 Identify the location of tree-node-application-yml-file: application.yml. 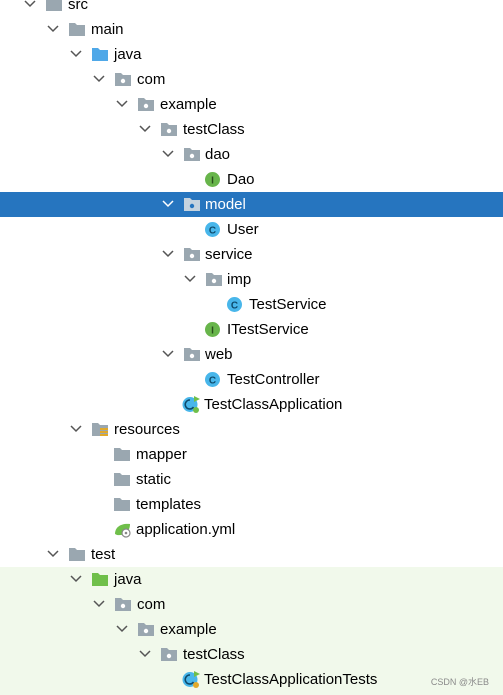
(251, 529).